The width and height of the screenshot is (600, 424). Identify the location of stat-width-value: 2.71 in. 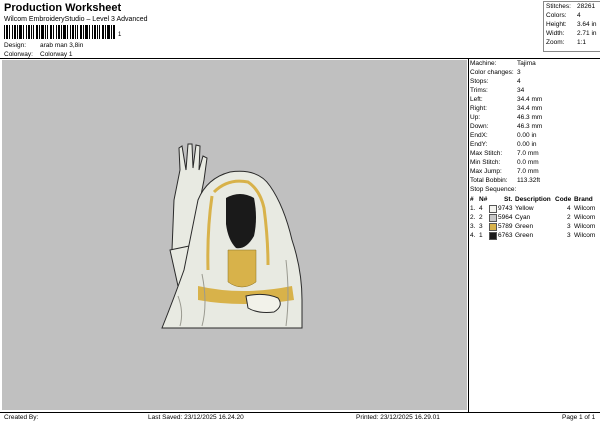
(587, 33).